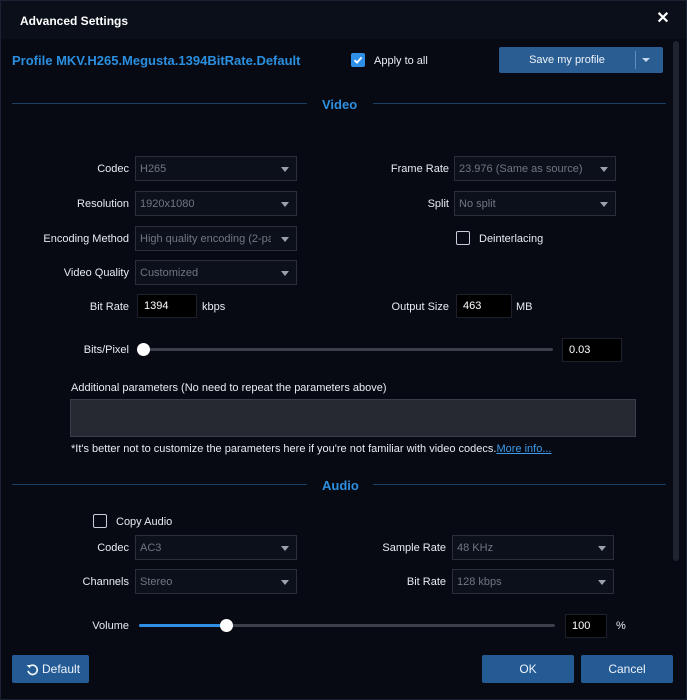 This screenshot has height=700, width=687. What do you see at coordinates (167, 204) in the screenshot?
I see `resolution-value: 1920x1080` at bounding box center [167, 204].